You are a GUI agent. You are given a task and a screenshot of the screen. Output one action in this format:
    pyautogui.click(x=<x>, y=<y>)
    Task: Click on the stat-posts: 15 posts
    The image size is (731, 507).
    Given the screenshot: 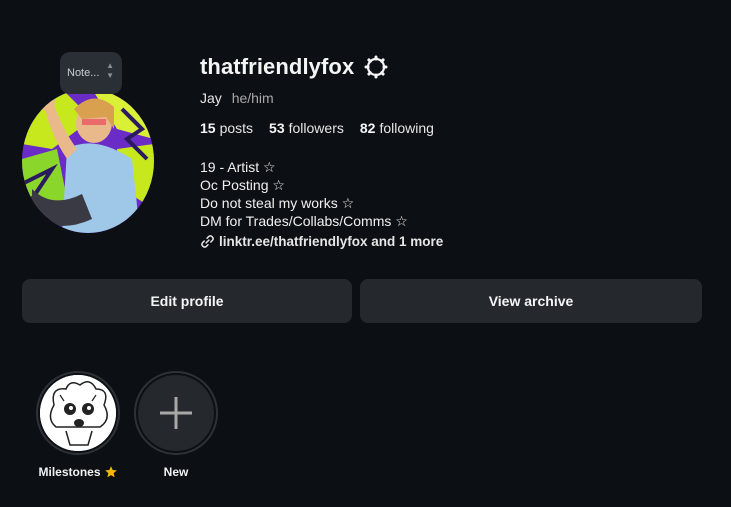 What is the action you would take?
    pyautogui.click(x=226, y=128)
    